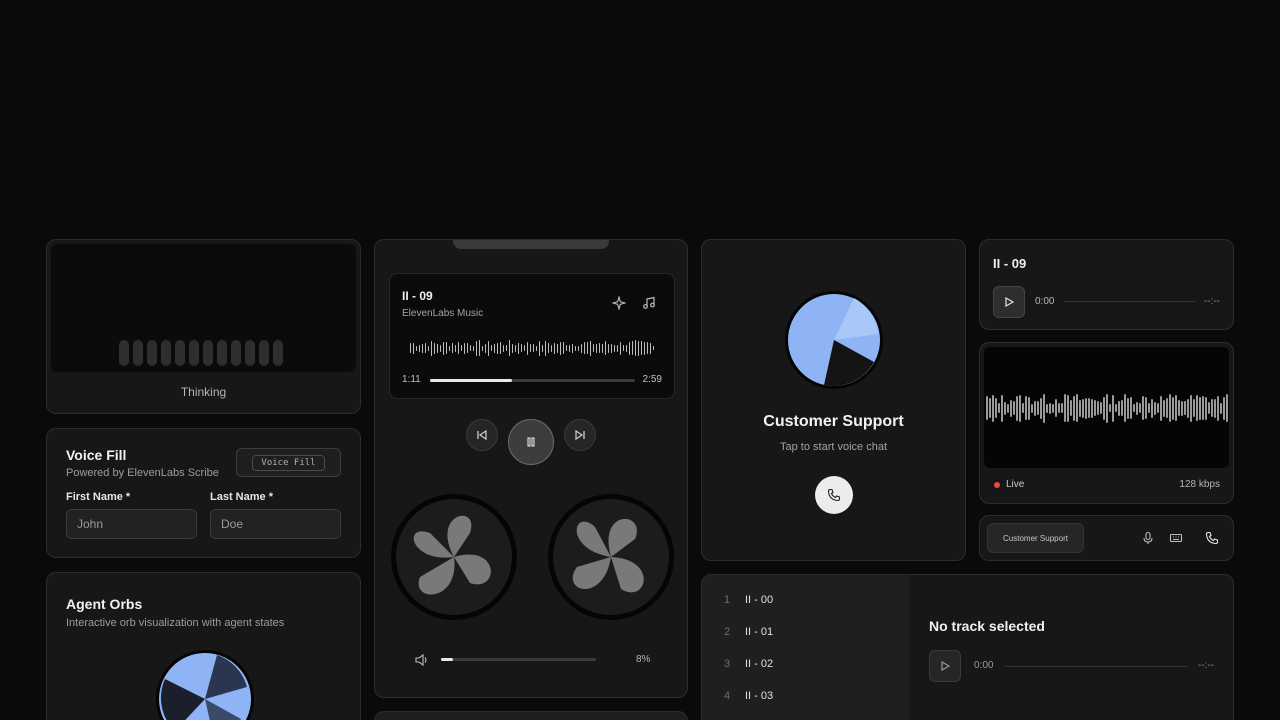  Describe the element at coordinates (945, 666) in the screenshot. I see `playlist-play-button` at that location.